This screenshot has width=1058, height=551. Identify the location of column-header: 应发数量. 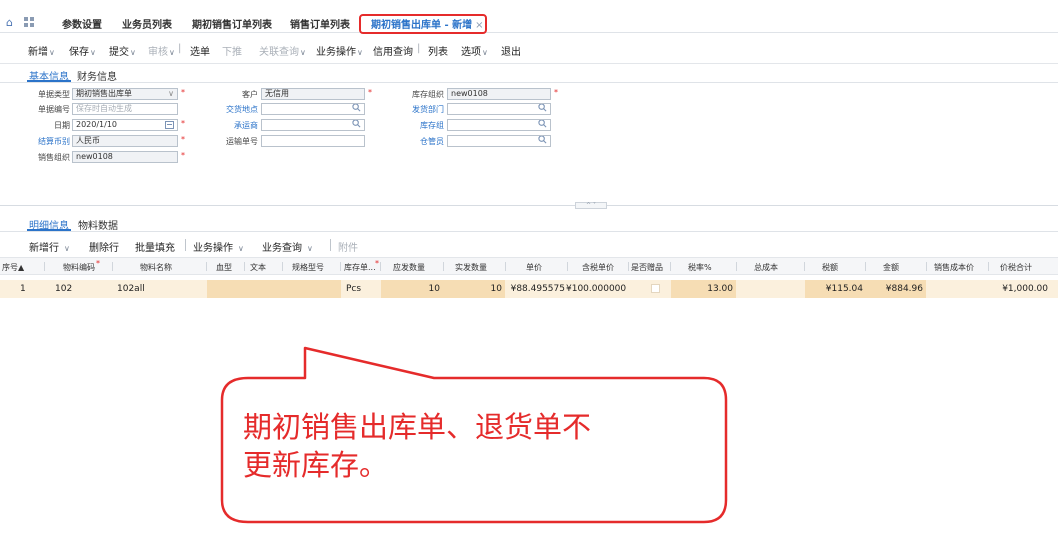
(409, 267).